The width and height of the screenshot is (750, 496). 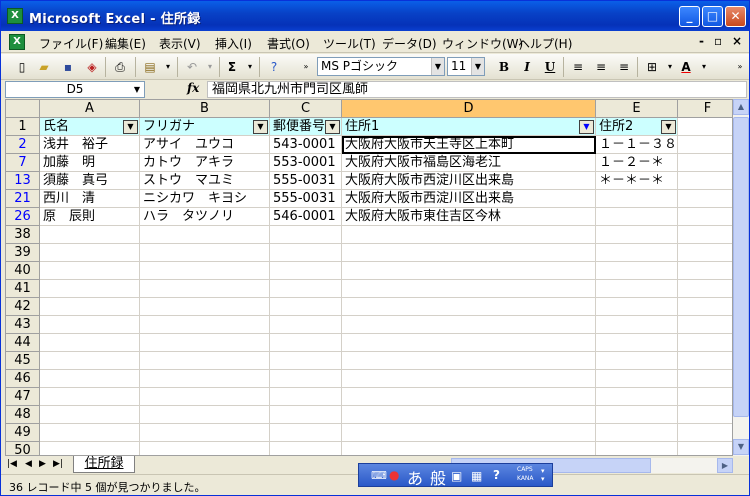 What do you see at coordinates (168, 67) in the screenshot?
I see `paste-dropdown-icon: ▾` at bounding box center [168, 67].